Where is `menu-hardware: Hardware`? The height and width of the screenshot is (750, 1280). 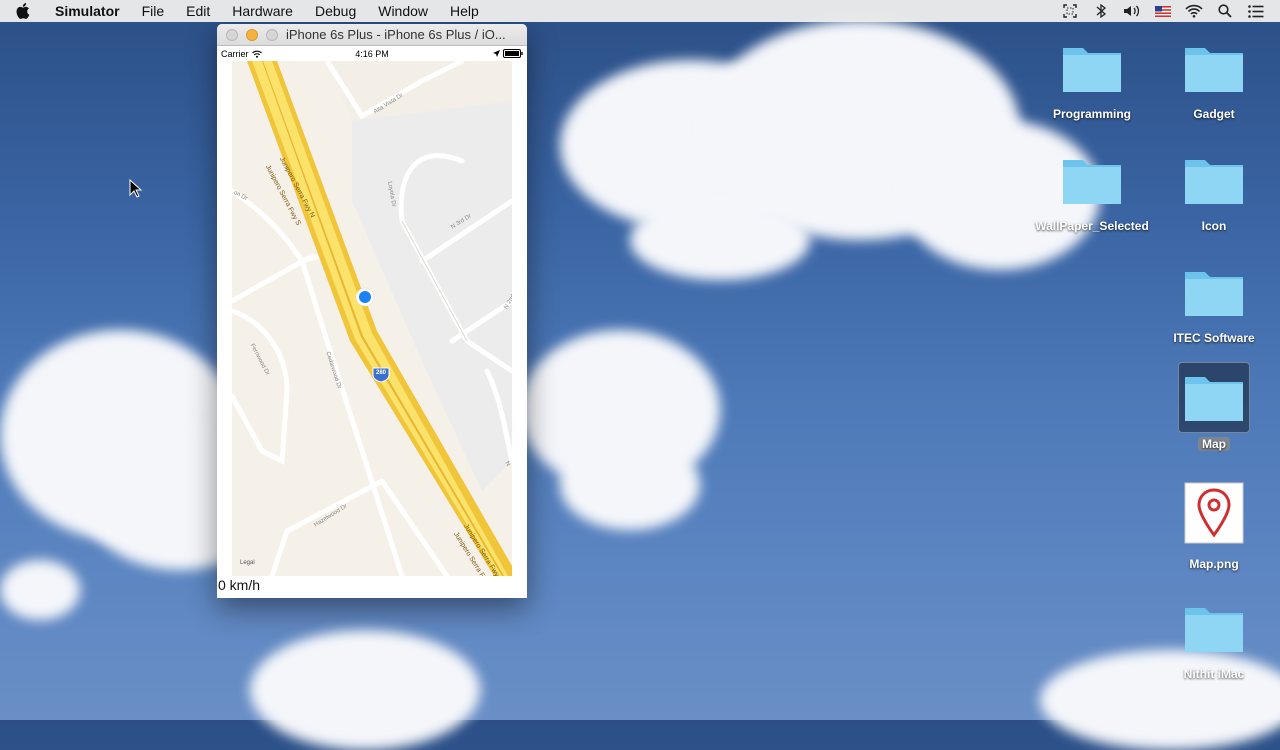
menu-hardware: Hardware is located at coordinates (262, 11).